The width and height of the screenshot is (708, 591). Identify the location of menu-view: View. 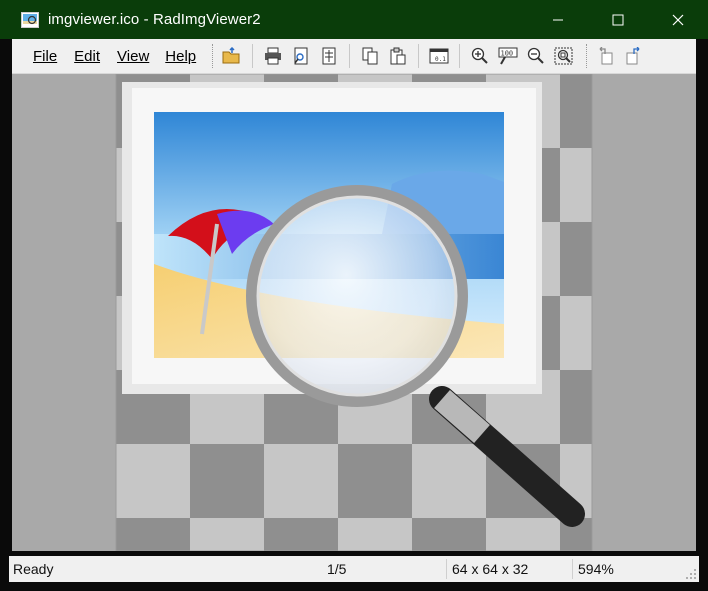
(133, 56).